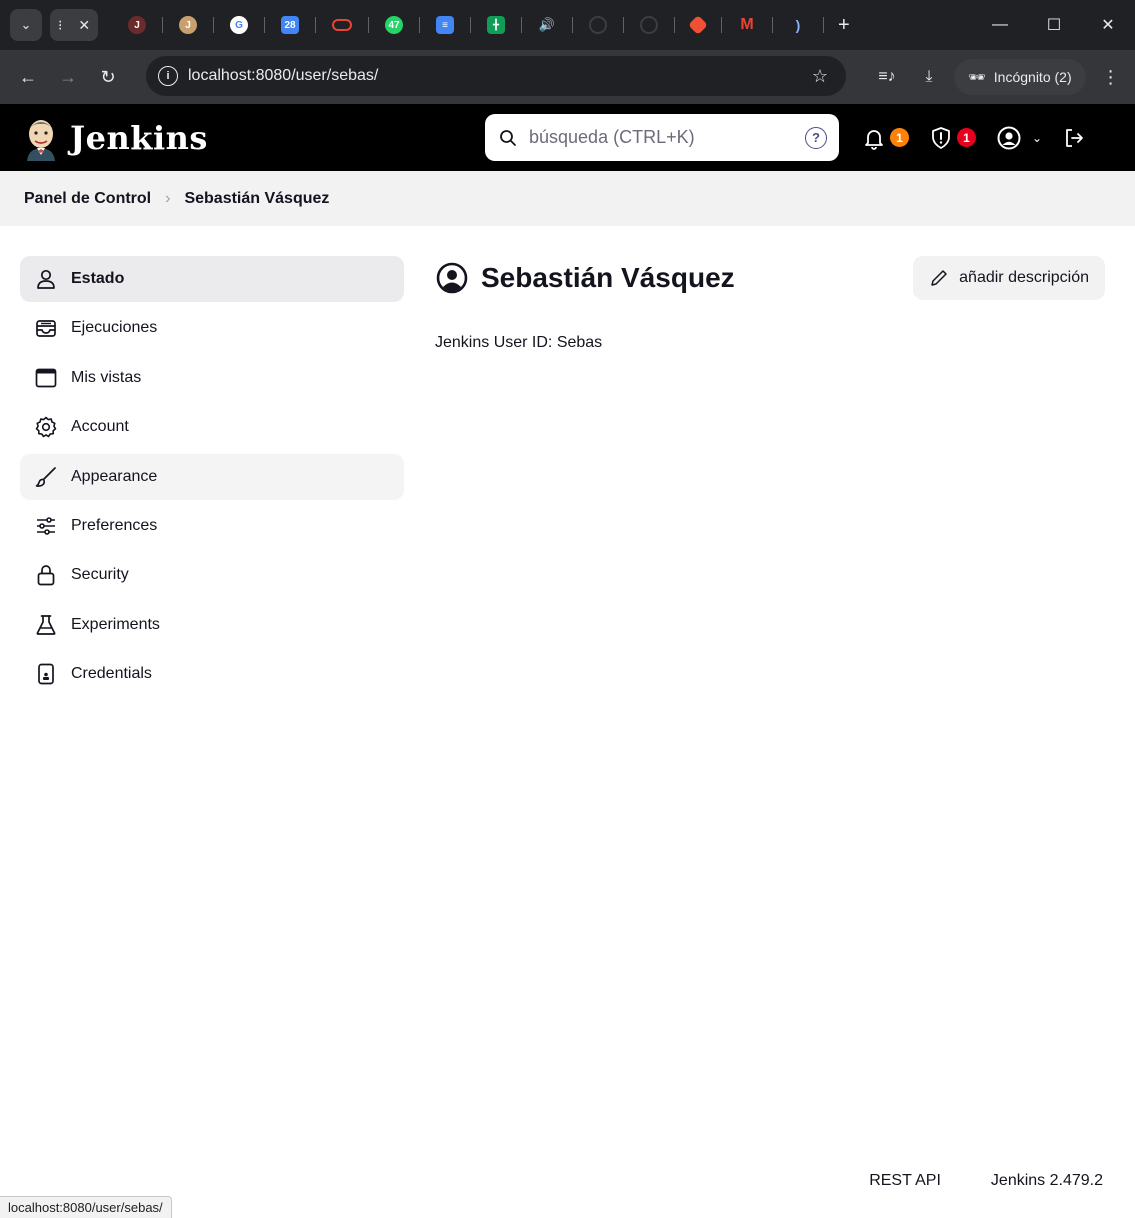 The width and height of the screenshot is (1135, 1218). I want to click on sidebar-item-label: Preferences, so click(114, 525).